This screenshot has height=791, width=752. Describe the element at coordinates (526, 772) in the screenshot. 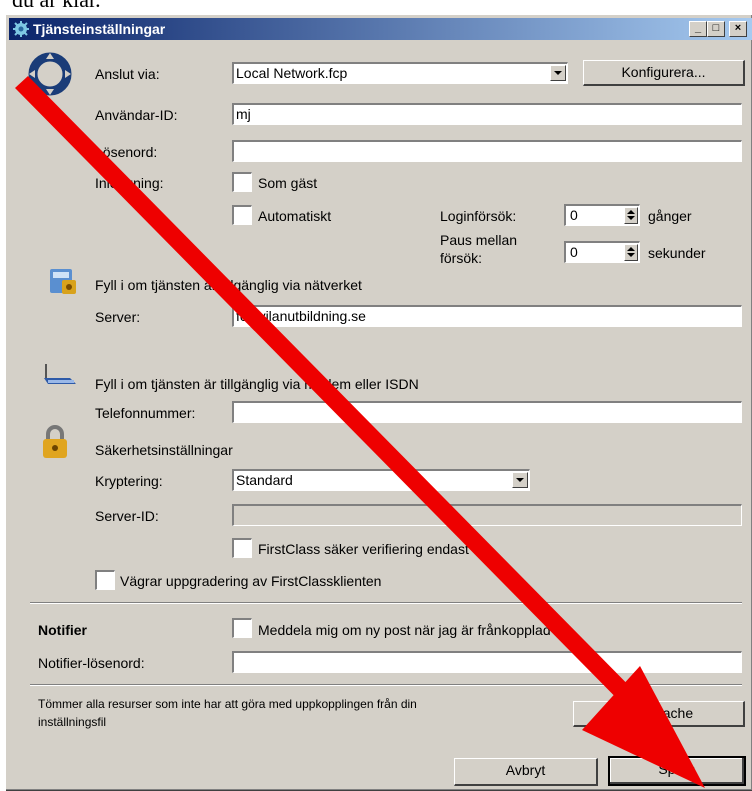

I see `cancel-button: Avbryt` at that location.